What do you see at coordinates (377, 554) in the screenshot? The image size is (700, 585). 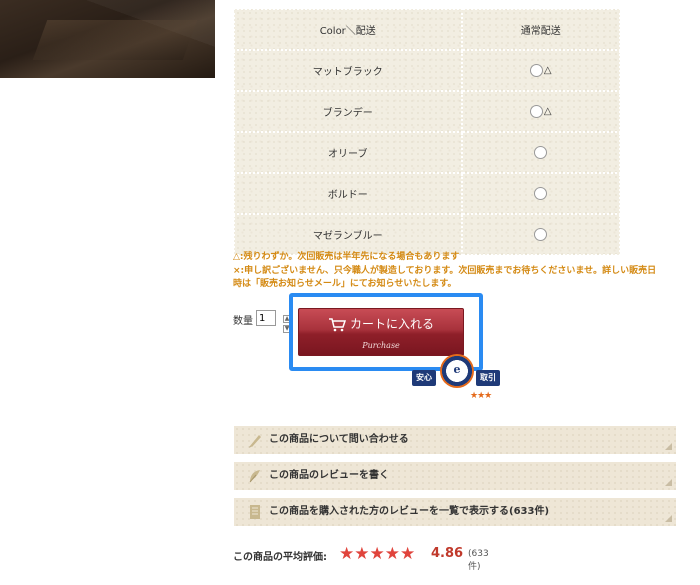 I see `rating-stars: ★★★★★` at bounding box center [377, 554].